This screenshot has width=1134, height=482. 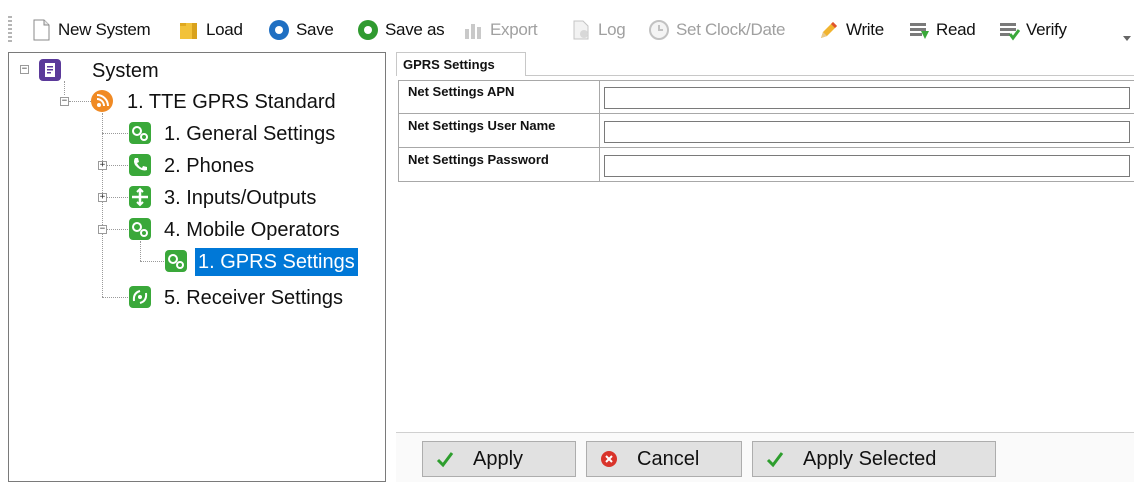 I want to click on apply-selected-button: Apply Selected, so click(x=874, y=459).